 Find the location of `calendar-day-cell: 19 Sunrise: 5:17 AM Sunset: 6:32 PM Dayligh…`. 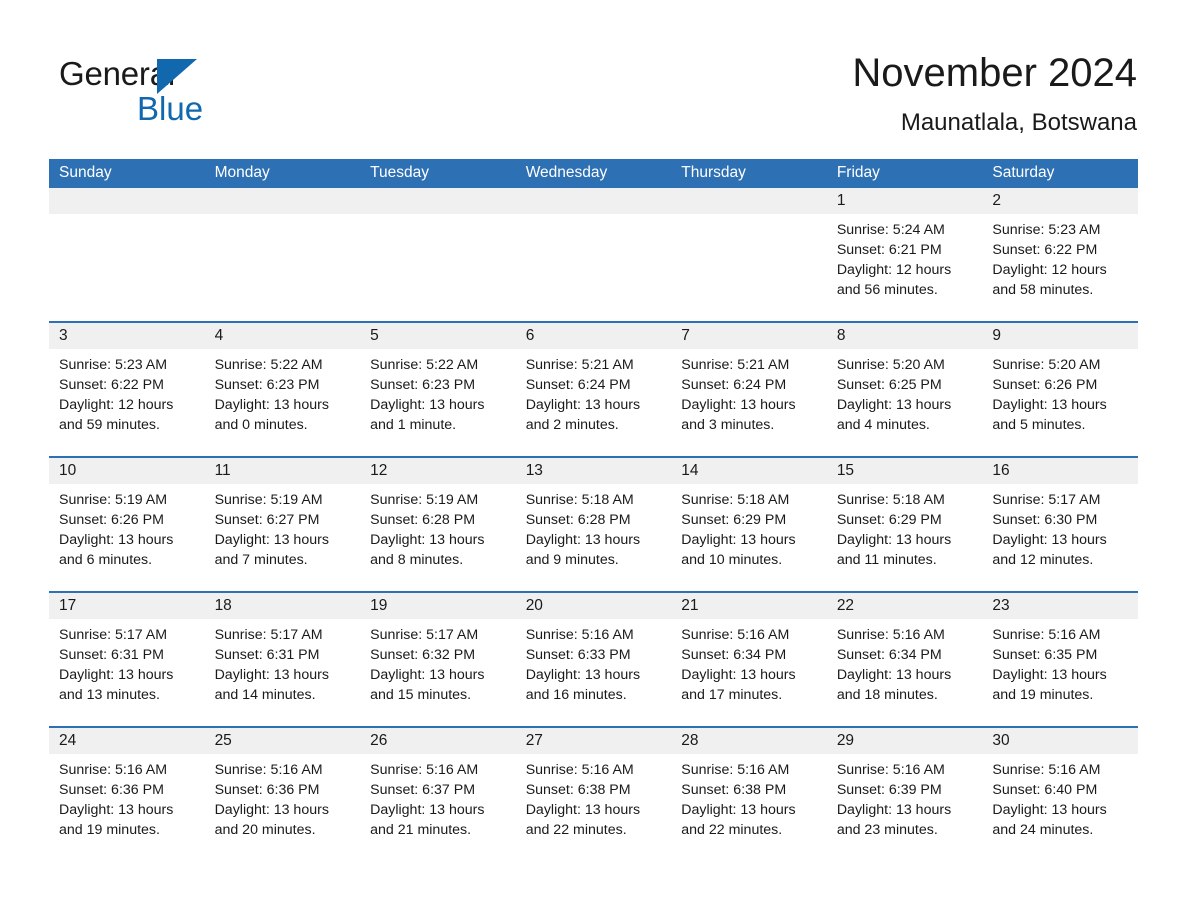

calendar-day-cell: 19 Sunrise: 5:17 AM Sunset: 6:32 PM Dayligh… is located at coordinates (438, 659).